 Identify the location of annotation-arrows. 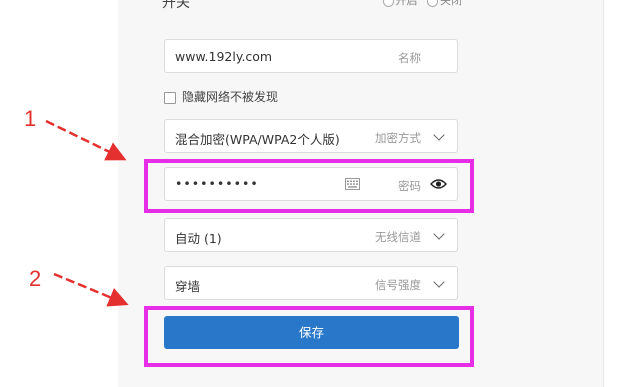
(87, 213).